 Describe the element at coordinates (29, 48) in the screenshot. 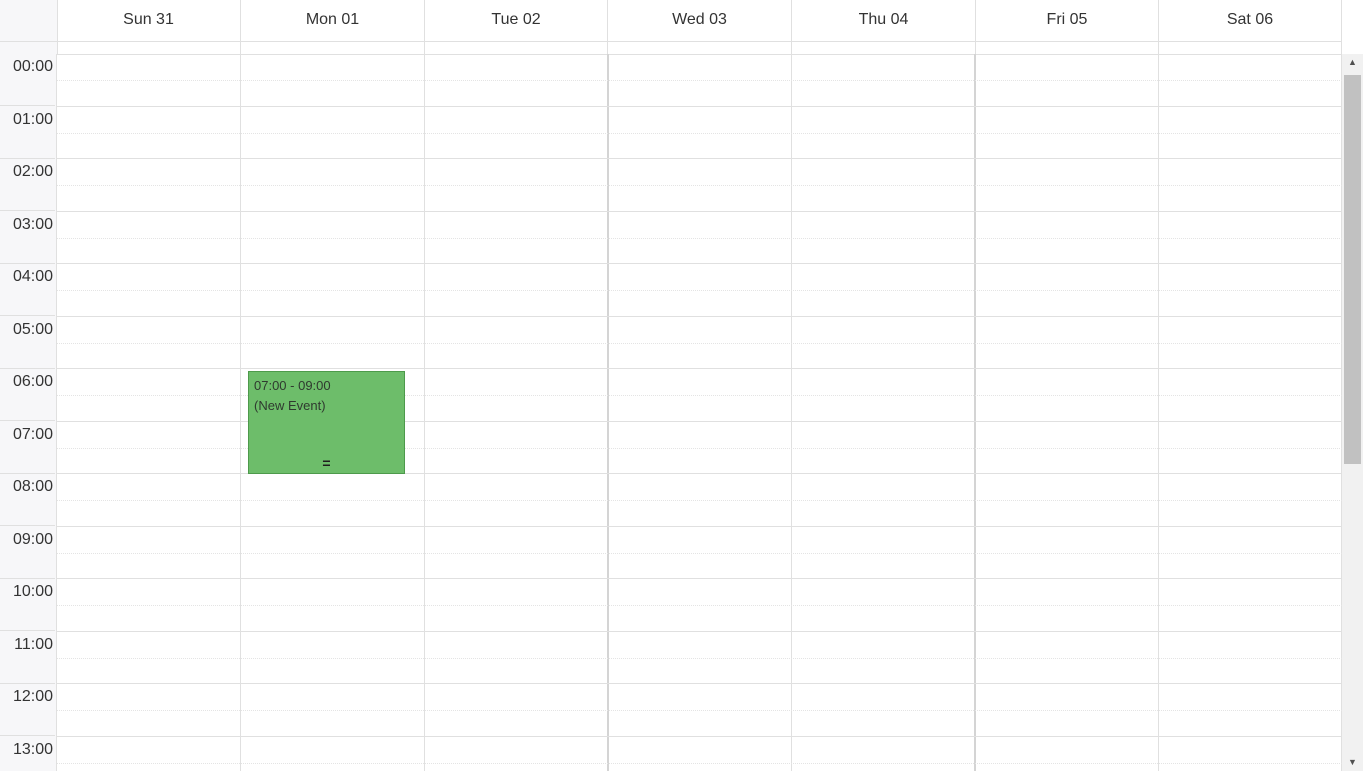

I see `all-day-corner` at that location.